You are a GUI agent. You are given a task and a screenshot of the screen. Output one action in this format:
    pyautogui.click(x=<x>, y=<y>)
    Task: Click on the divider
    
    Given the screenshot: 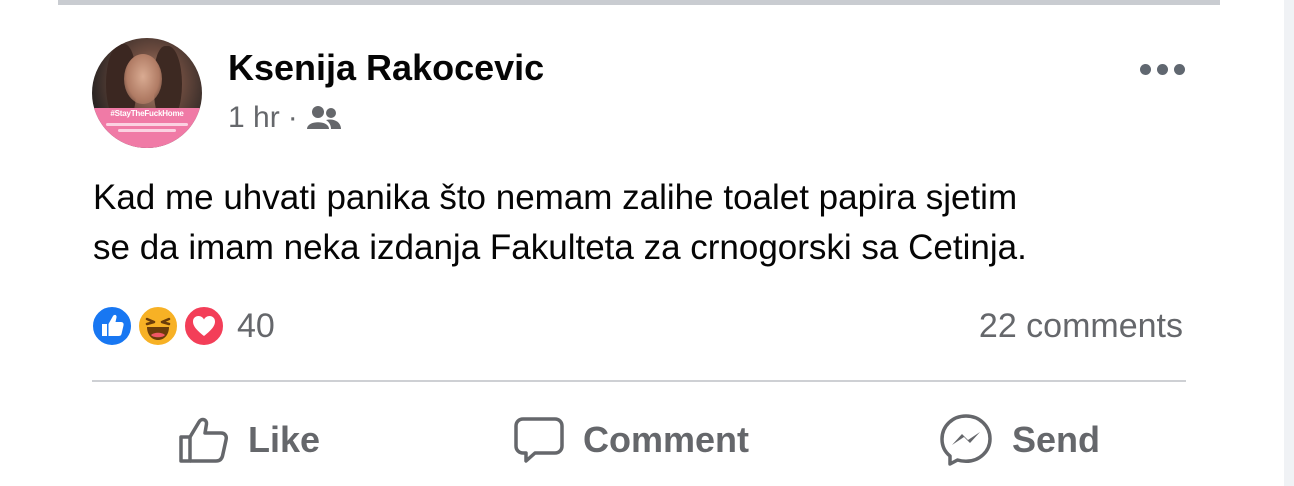 What is the action you would take?
    pyautogui.click(x=639, y=381)
    